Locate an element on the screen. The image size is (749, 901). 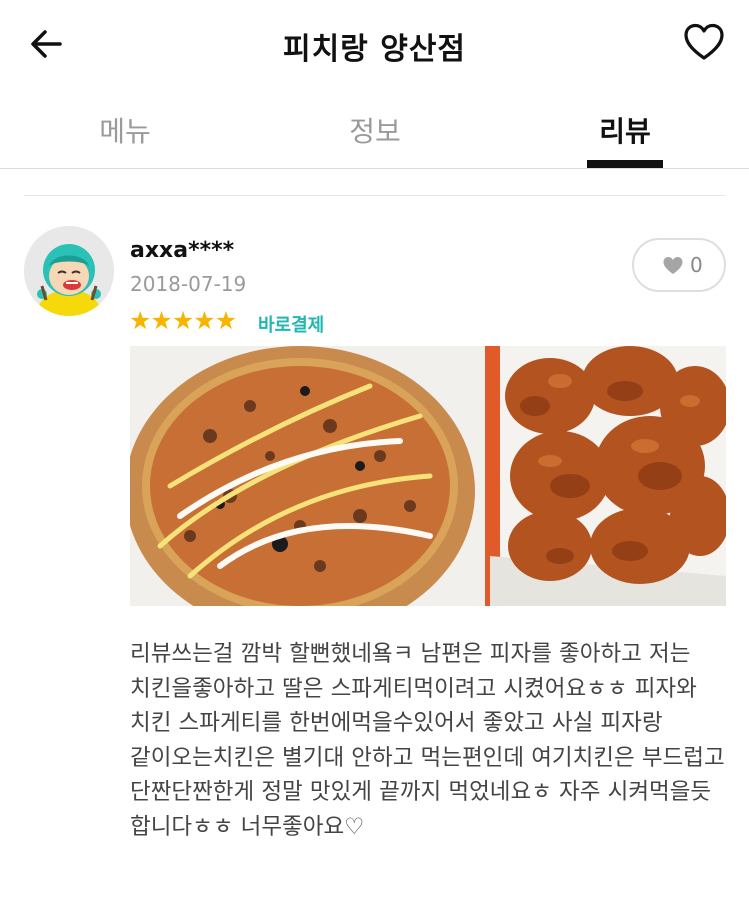
section-divider is located at coordinates (374, 195).